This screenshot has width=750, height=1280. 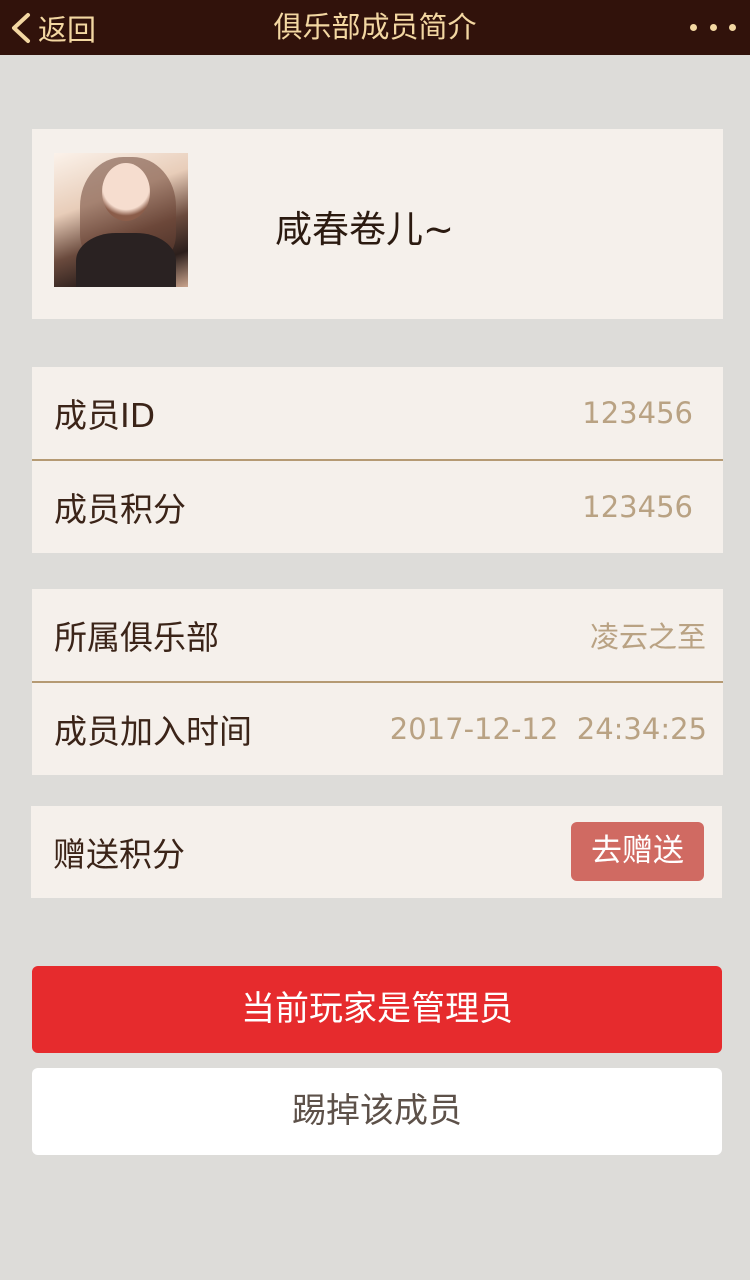 What do you see at coordinates (377, 635) in the screenshot?
I see `club-row: 所属俱乐部 凌云之至` at bounding box center [377, 635].